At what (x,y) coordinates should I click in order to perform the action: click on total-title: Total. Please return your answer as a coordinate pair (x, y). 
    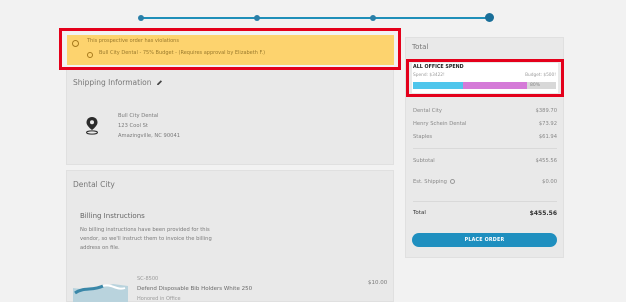
    Looking at the image, I should click on (420, 47).